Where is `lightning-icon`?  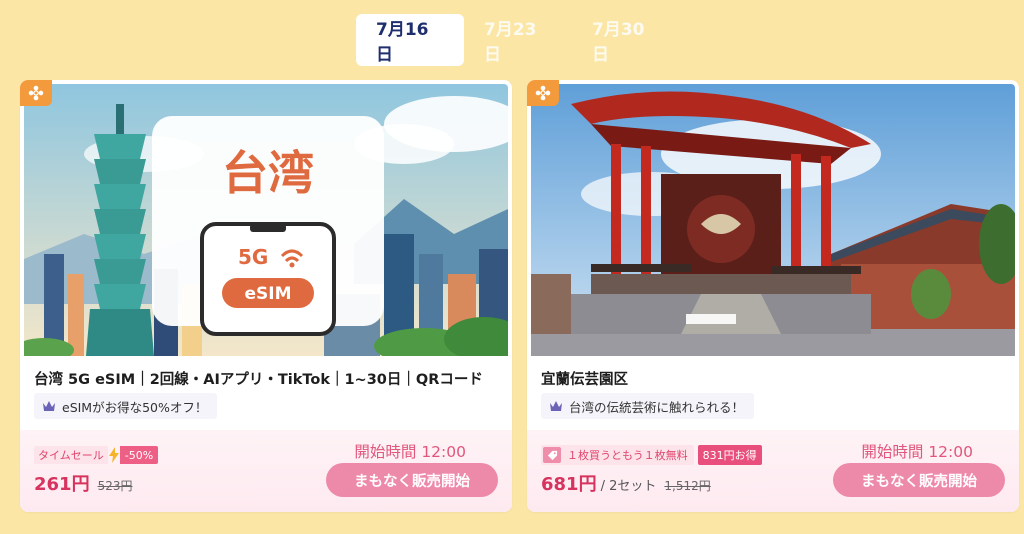 lightning-icon is located at coordinates (113, 455).